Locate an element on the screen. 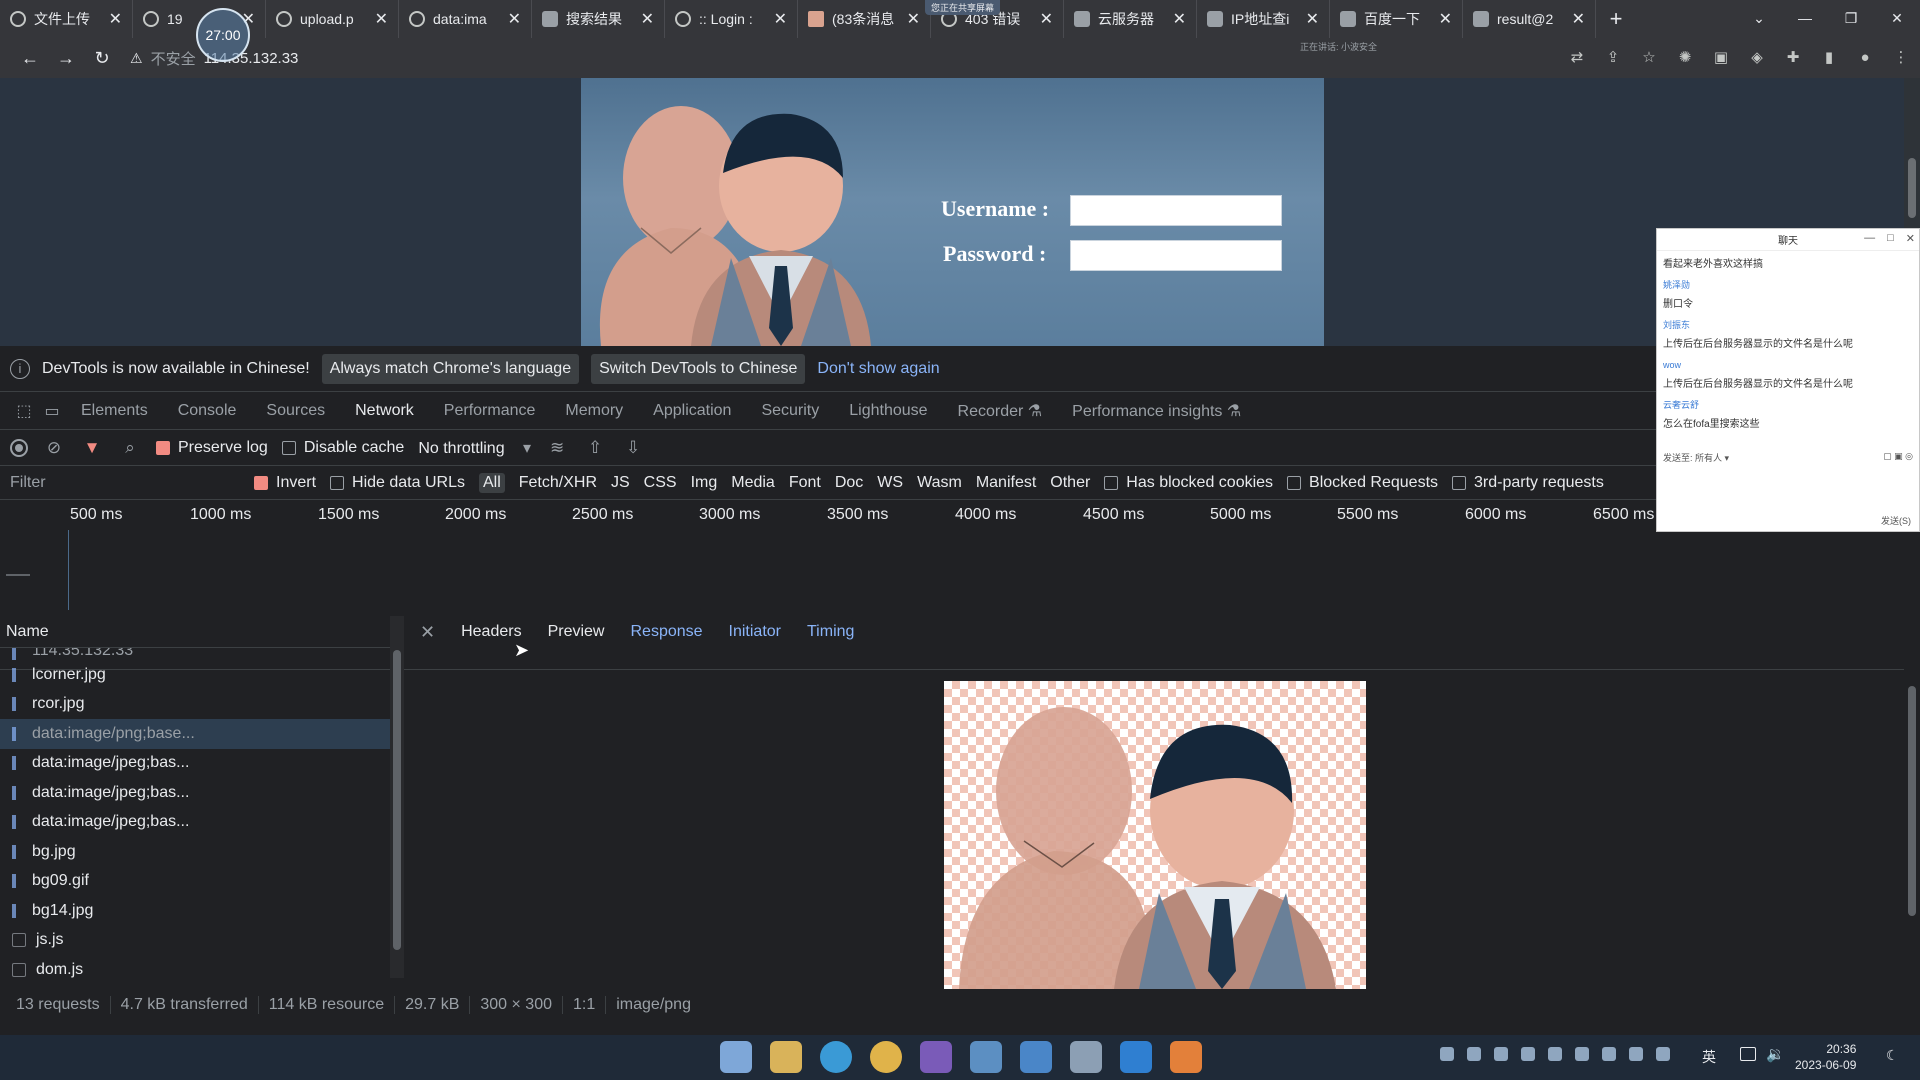  taskbar-clock: 20:36 2023-06-09 is located at coordinates (1825, 1057).